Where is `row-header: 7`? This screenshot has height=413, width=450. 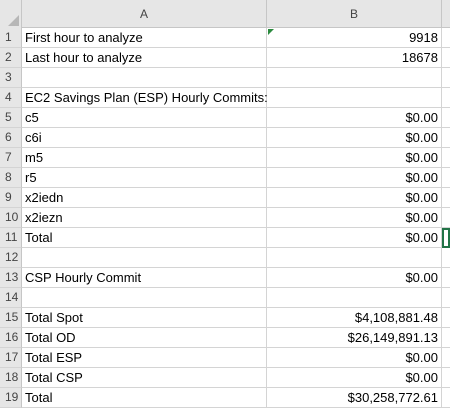
row-header: 7 is located at coordinates (11, 158).